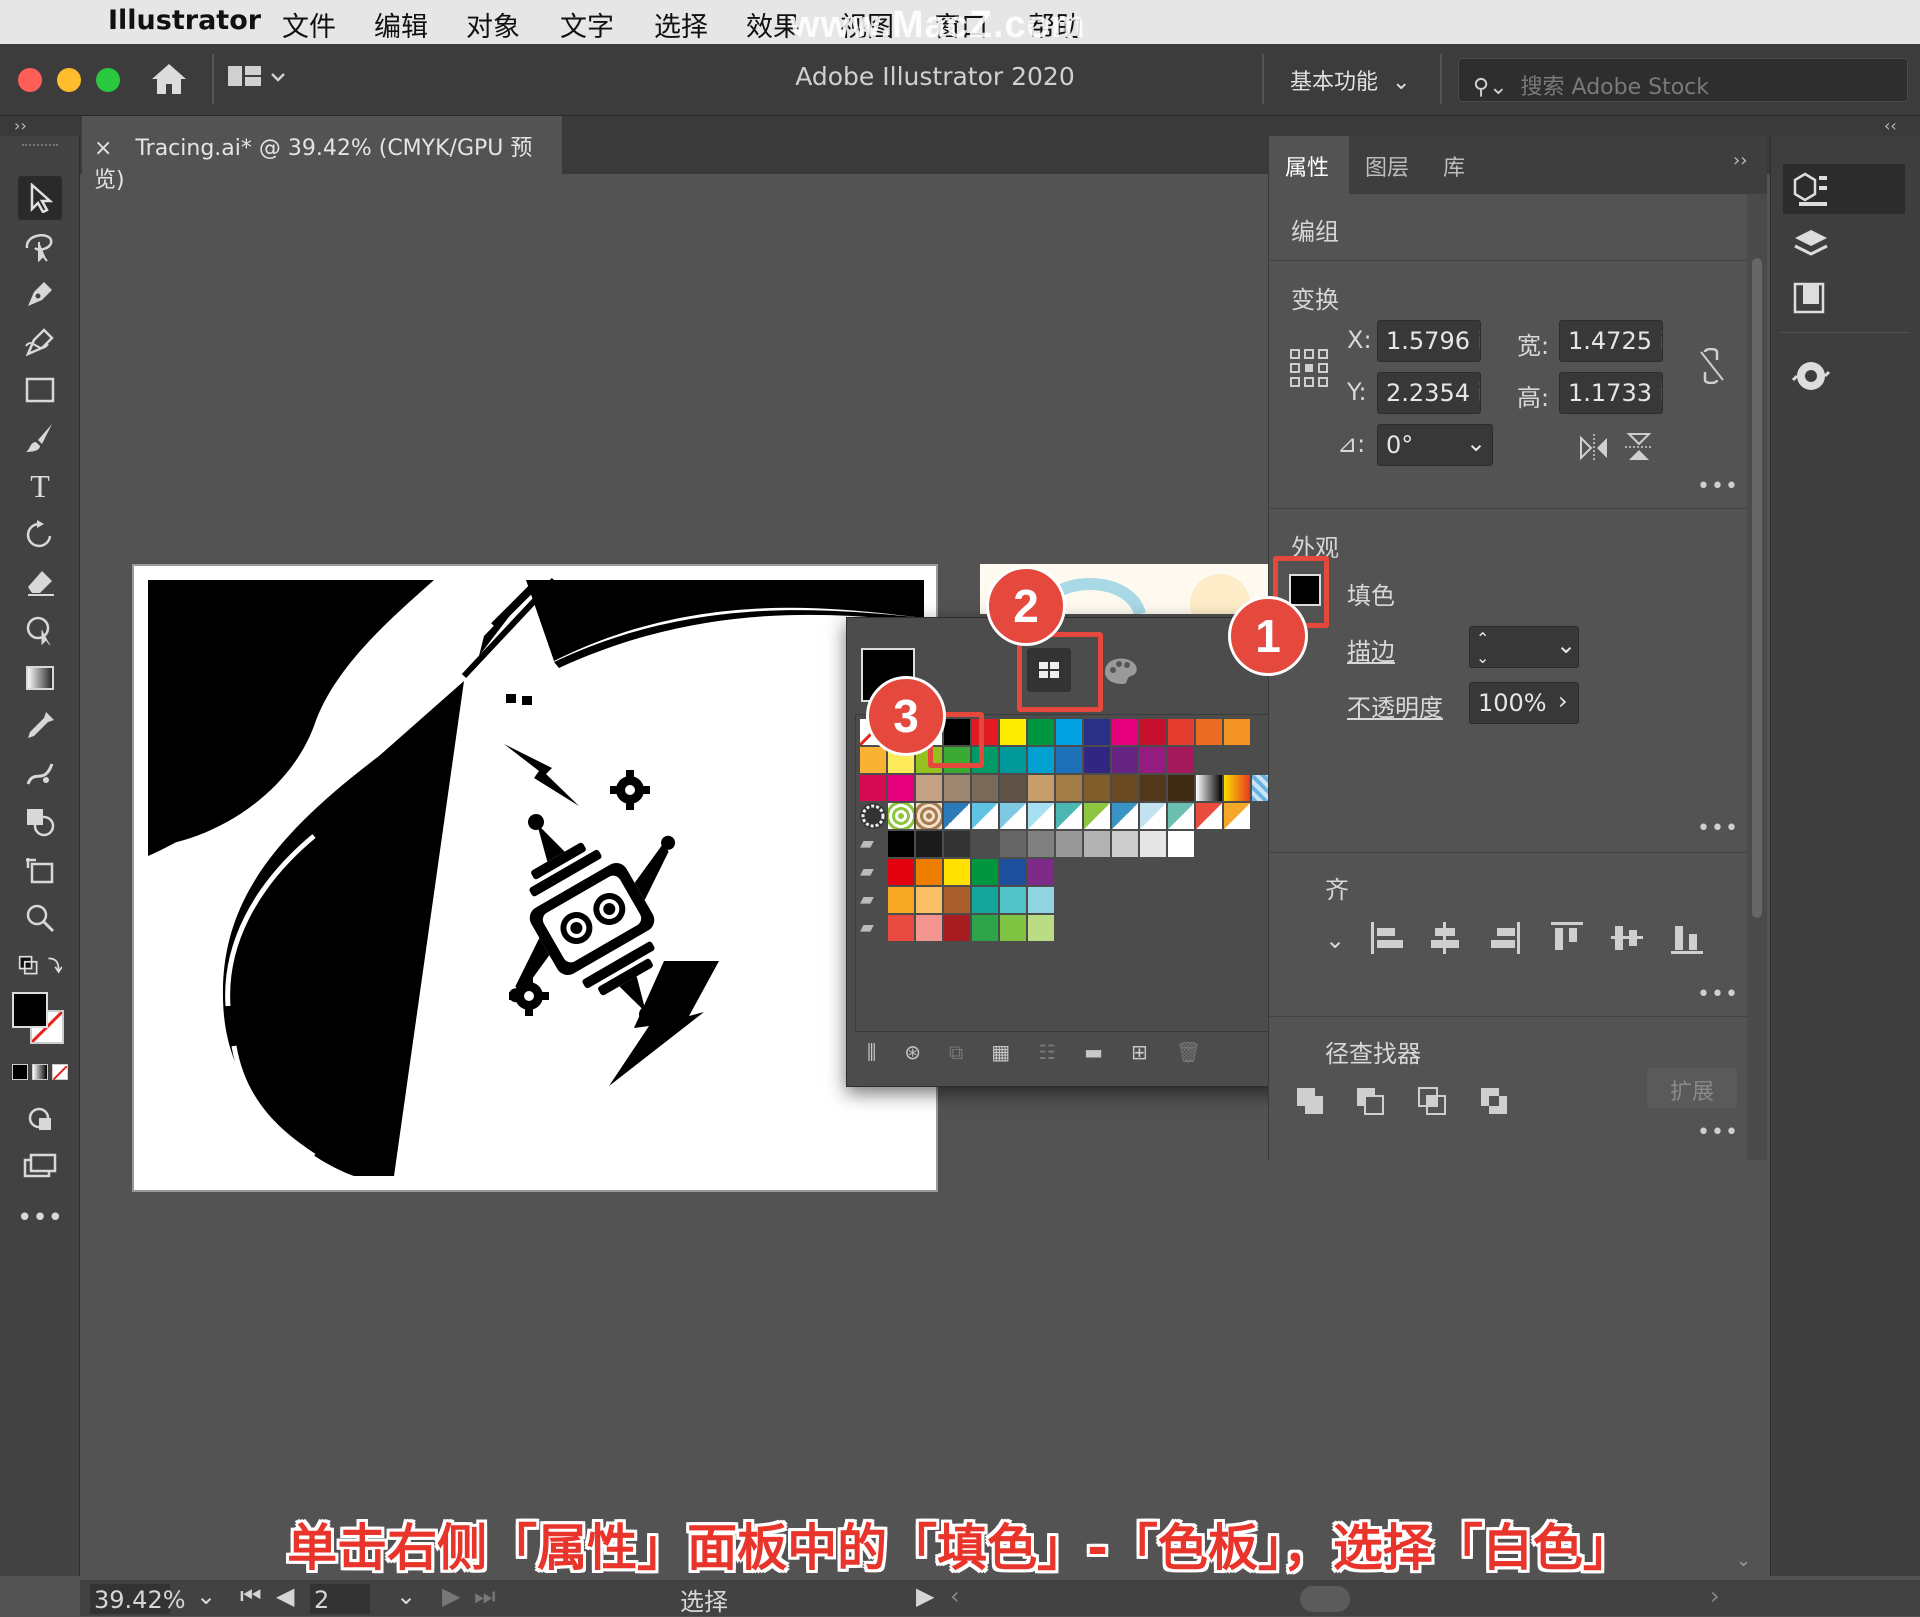  Describe the element at coordinates (1188, 1057) in the screenshot. I see `delete-swatch-icon: 🗑` at that location.